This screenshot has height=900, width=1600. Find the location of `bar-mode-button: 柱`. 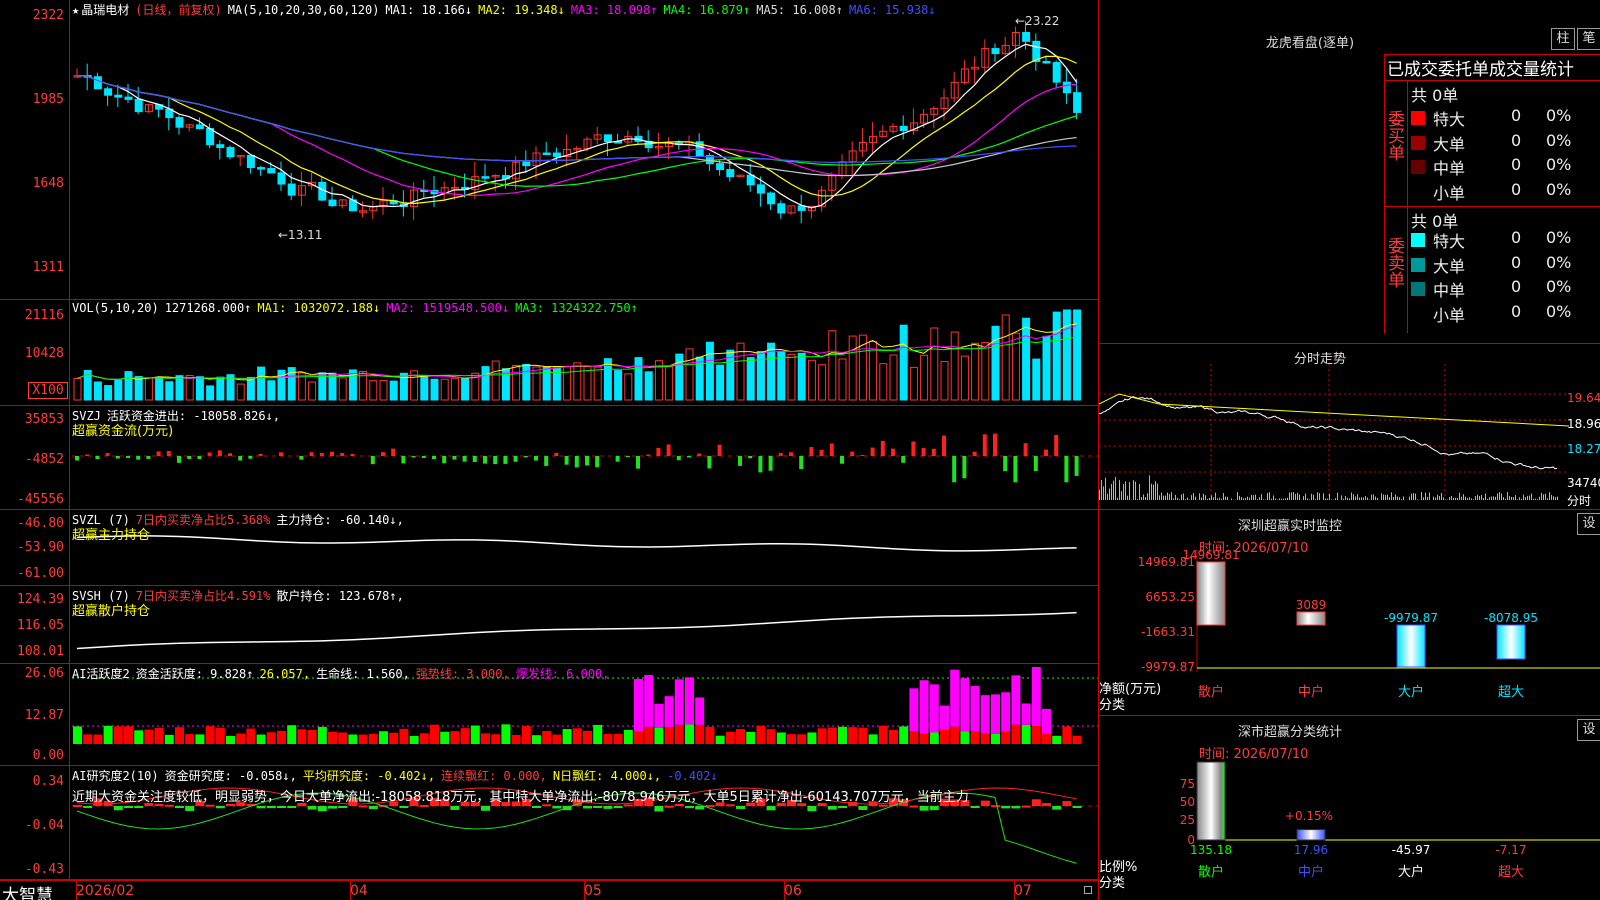

bar-mode-button: 柱 is located at coordinates (1563, 39).